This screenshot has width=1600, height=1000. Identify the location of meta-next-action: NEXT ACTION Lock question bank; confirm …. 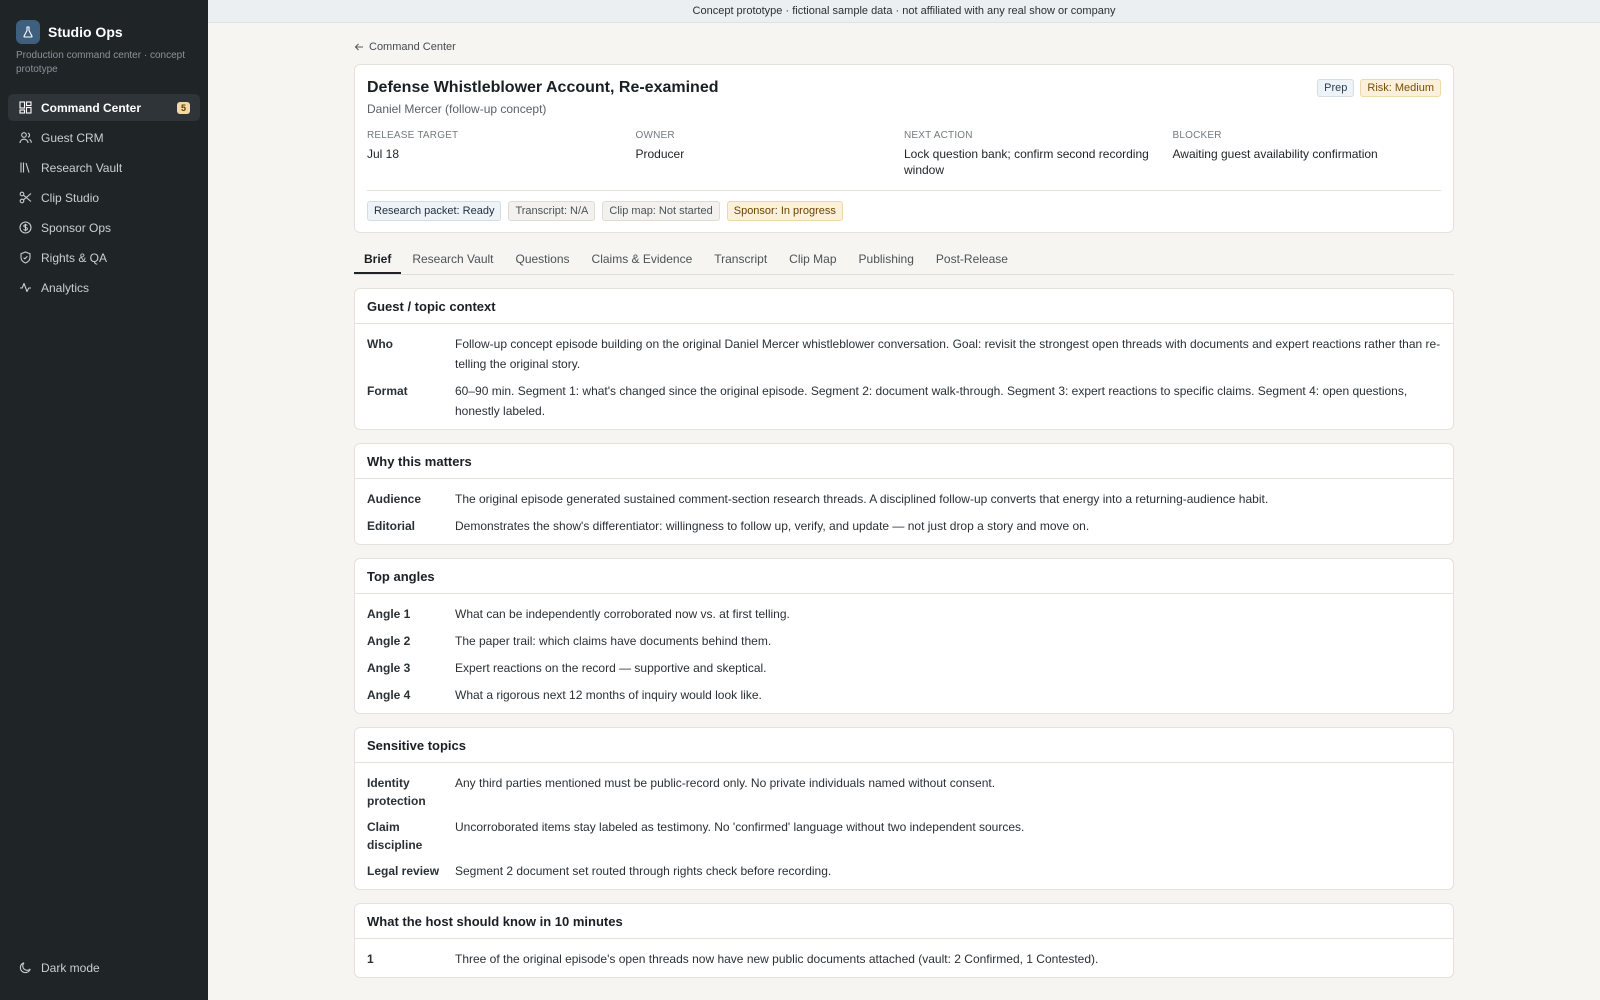
(1038, 154).